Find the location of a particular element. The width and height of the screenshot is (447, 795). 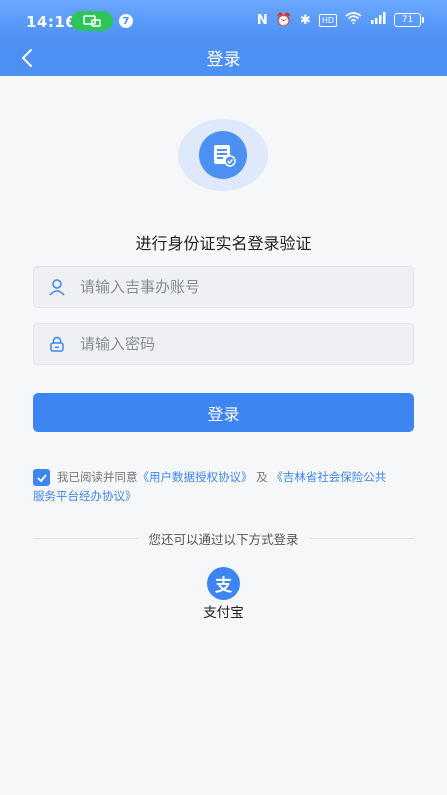

id-verify-icon is located at coordinates (223, 155).